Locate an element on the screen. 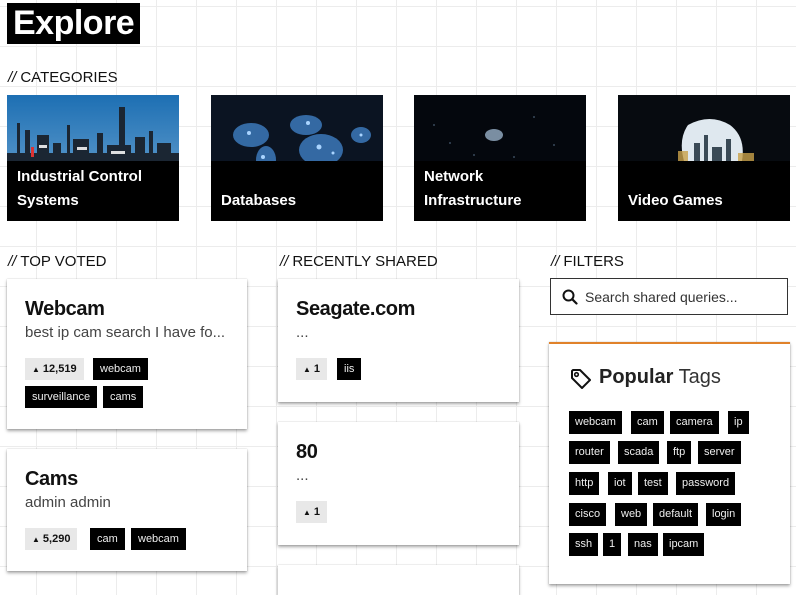  popular-tag: nas is located at coordinates (643, 544).